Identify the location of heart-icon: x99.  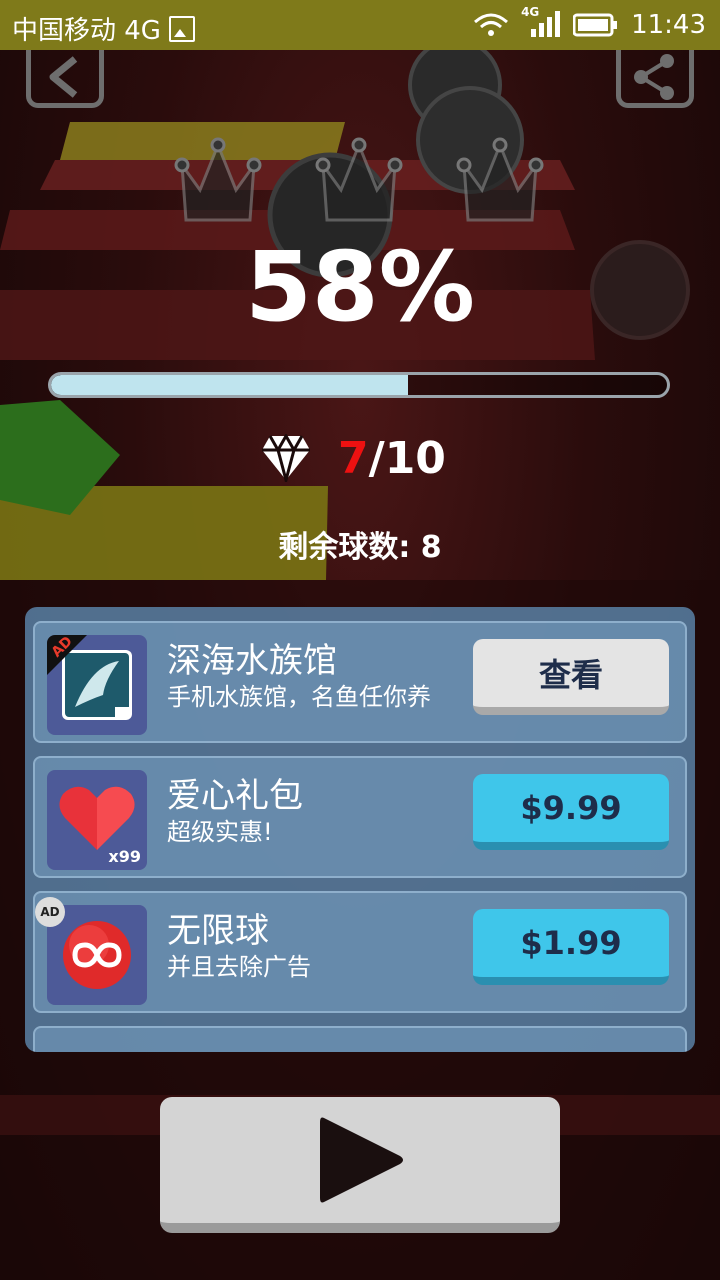
(97, 820).